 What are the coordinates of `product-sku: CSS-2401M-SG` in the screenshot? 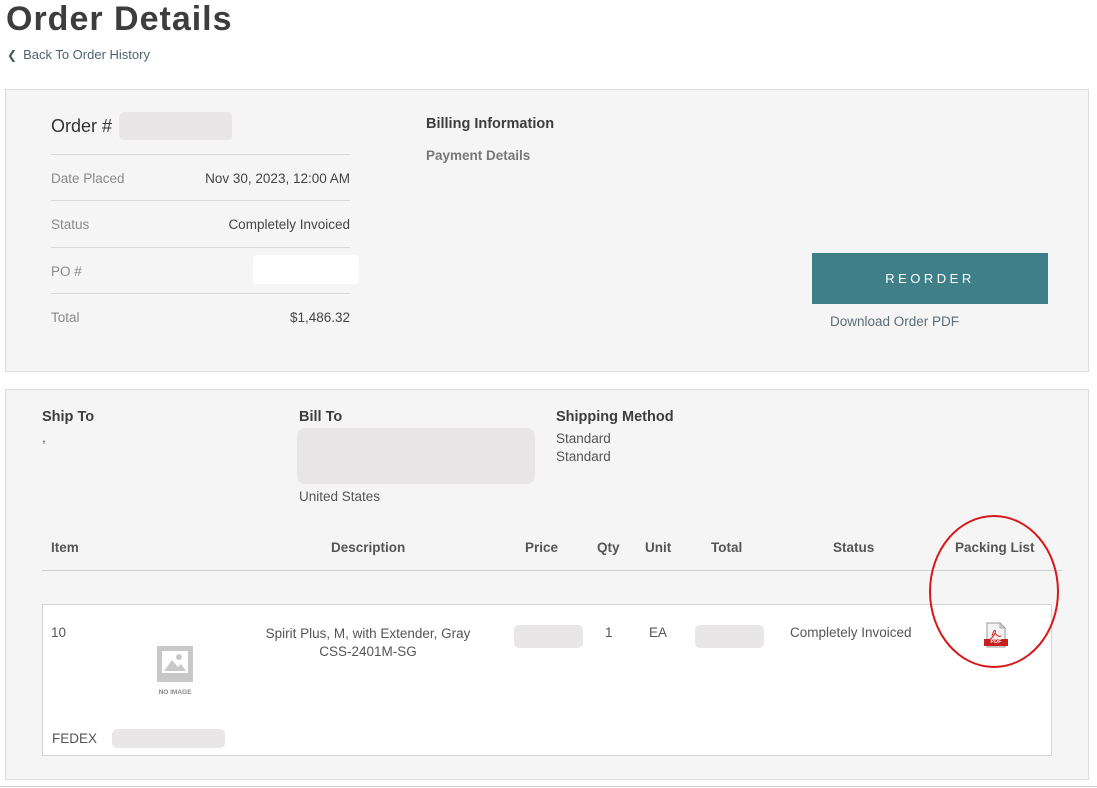 It's located at (368, 651).